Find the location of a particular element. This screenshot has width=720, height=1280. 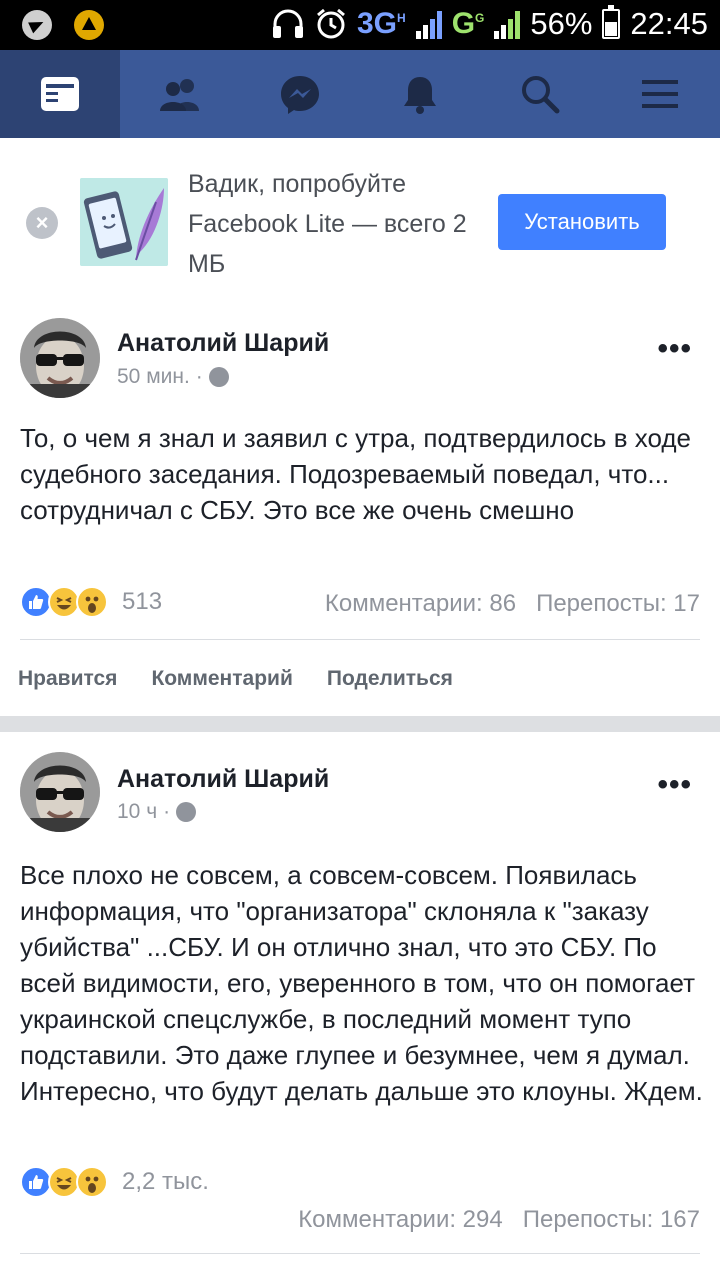

reaction-count: 2,2 тыс. is located at coordinates (165, 1181).